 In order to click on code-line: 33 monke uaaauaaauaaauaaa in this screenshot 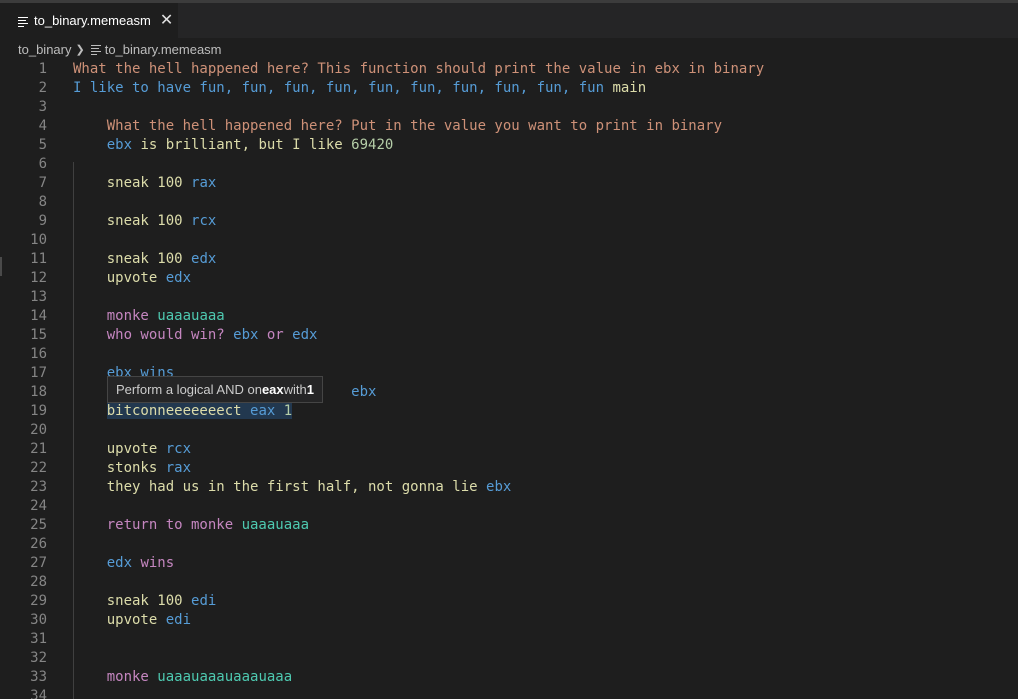, I will do `click(509, 677)`.